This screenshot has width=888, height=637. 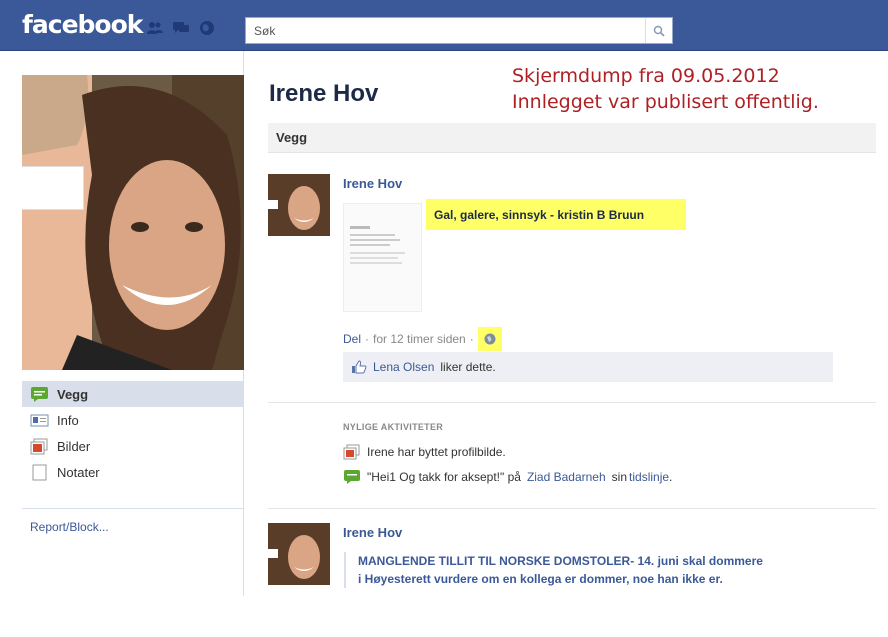 I want to click on attachment-title-link: Gal, galere, sinnsyk - kristin B Bruun, so click(x=556, y=214).